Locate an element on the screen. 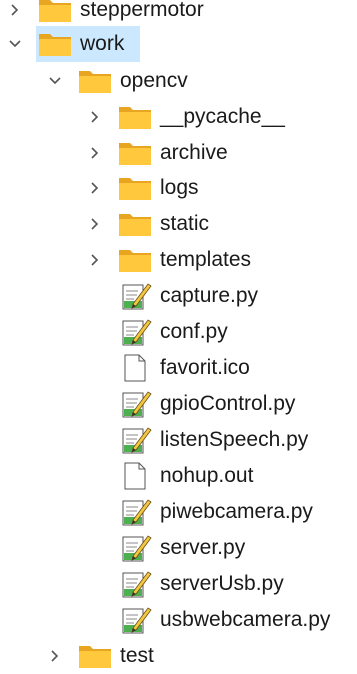 Image resolution: width=357 pixels, height=674 pixels. tree-folder-row: templates is located at coordinates (178, 260).